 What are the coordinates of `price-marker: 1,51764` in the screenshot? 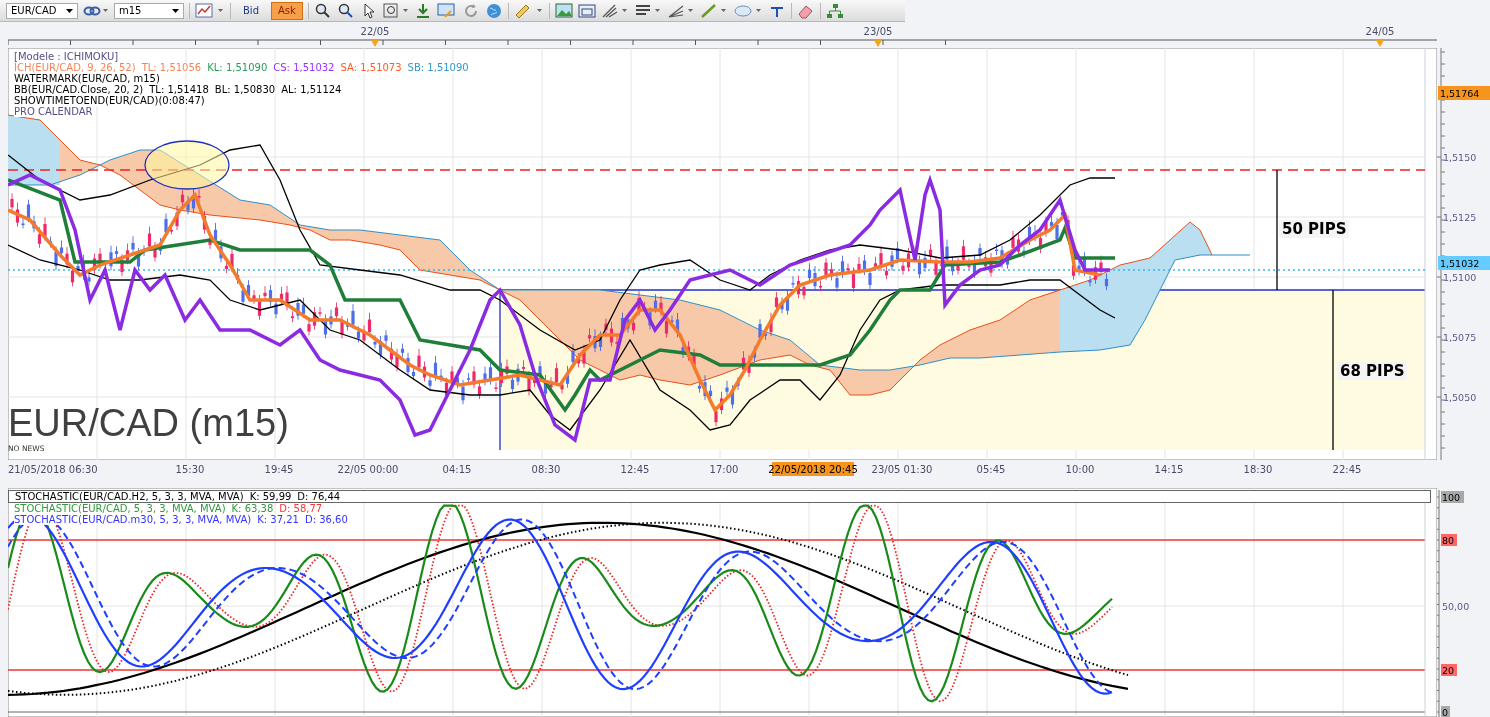 It's located at (1464, 93).